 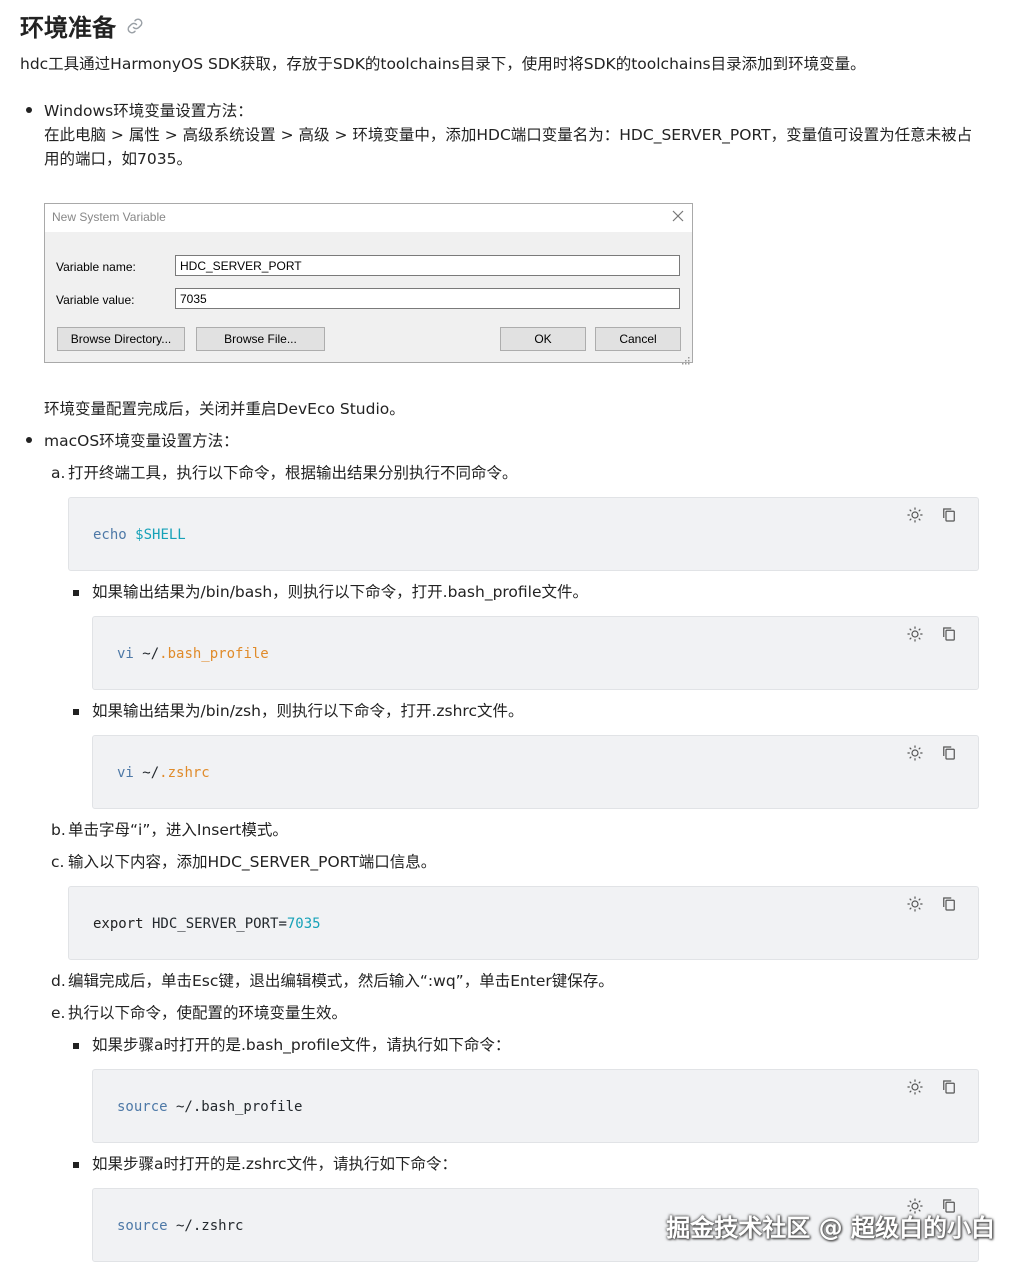 What do you see at coordinates (293, 473) in the screenshot?
I see `step-a-text: 打开终端工具，执行以下命令，根据输出结果分别执行不同命令。` at bounding box center [293, 473].